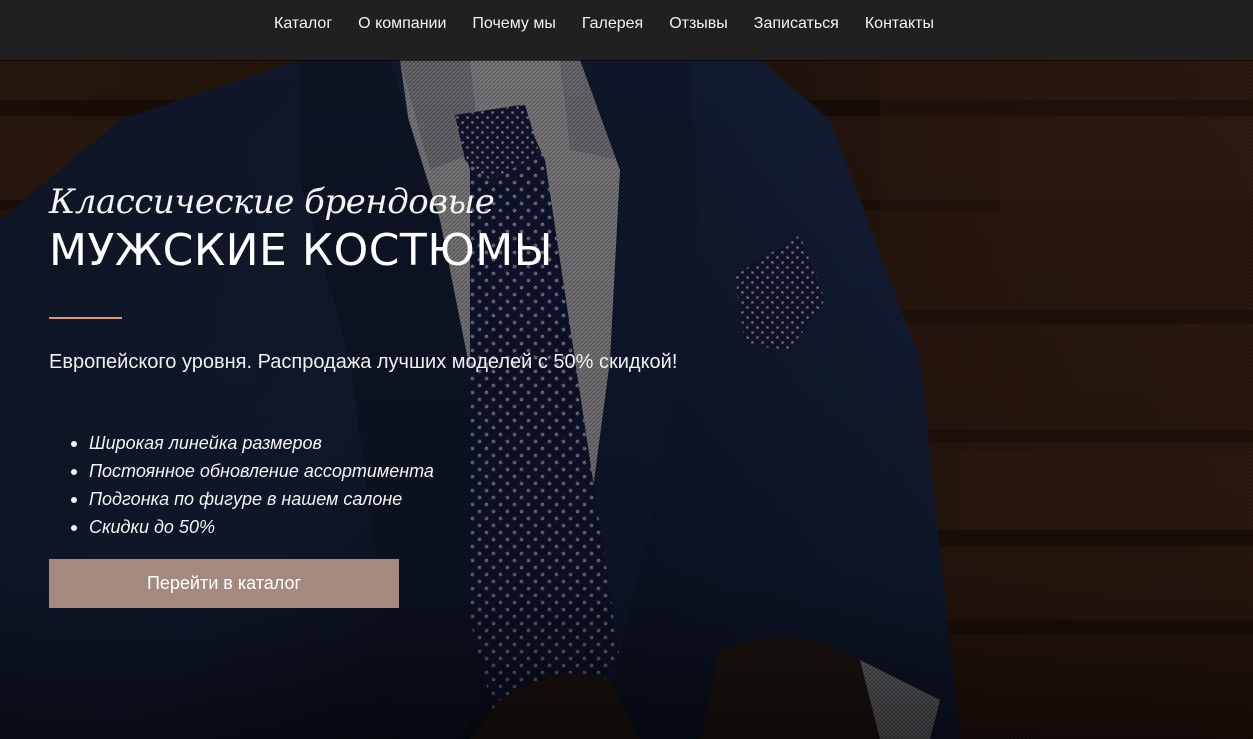 This screenshot has width=1253, height=739. Describe the element at coordinates (796, 24) in the screenshot. I see `nav-item-signup: Записаться` at that location.